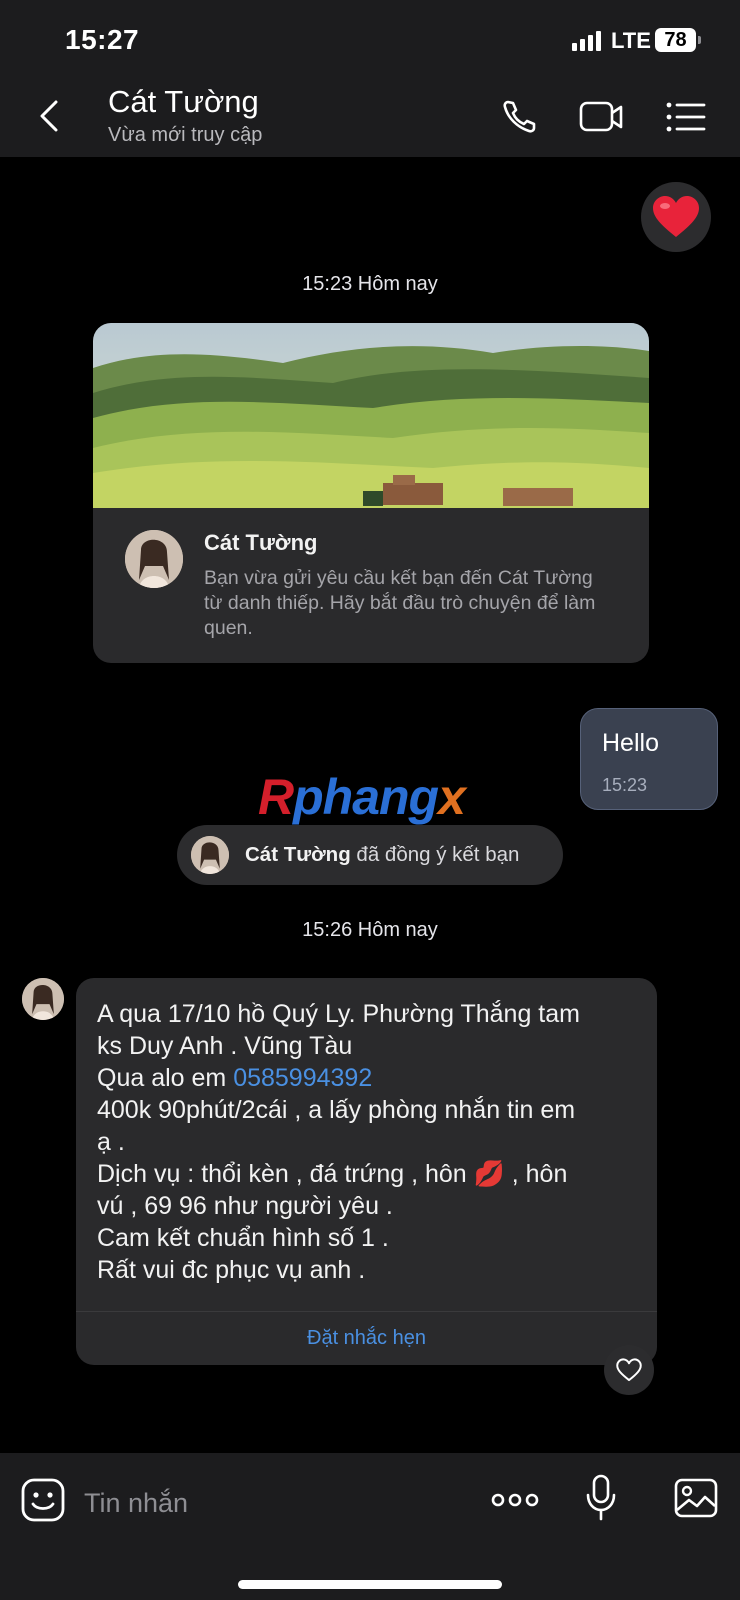  What do you see at coordinates (261, 542) in the screenshot?
I see `card-contact-name: Cát Tường` at bounding box center [261, 542].